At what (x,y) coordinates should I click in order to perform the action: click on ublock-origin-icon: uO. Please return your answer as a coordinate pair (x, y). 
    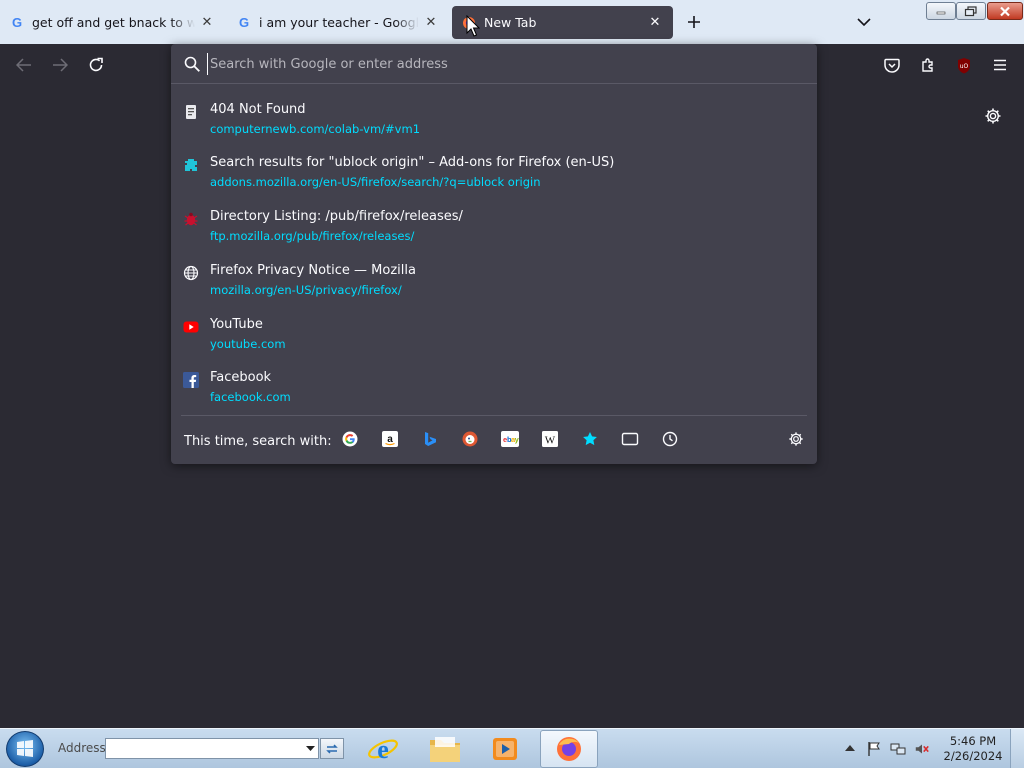
    Looking at the image, I should click on (964, 65).